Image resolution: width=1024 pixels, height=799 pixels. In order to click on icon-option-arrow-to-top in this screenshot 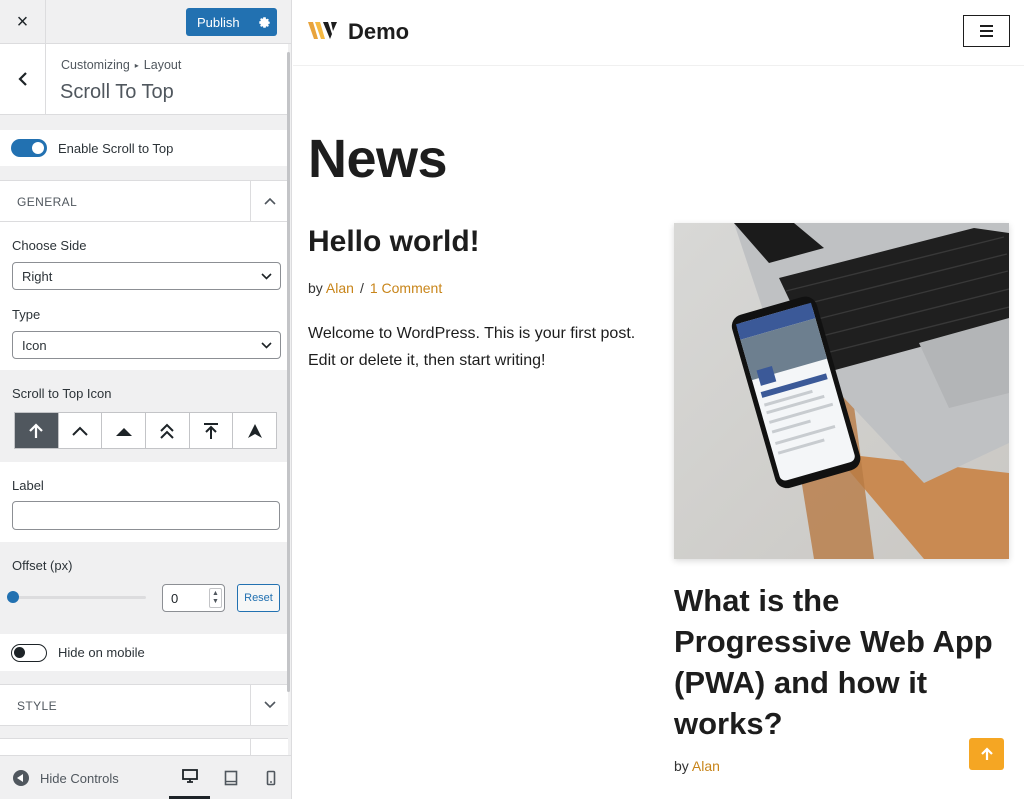, I will do `click(211, 430)`.